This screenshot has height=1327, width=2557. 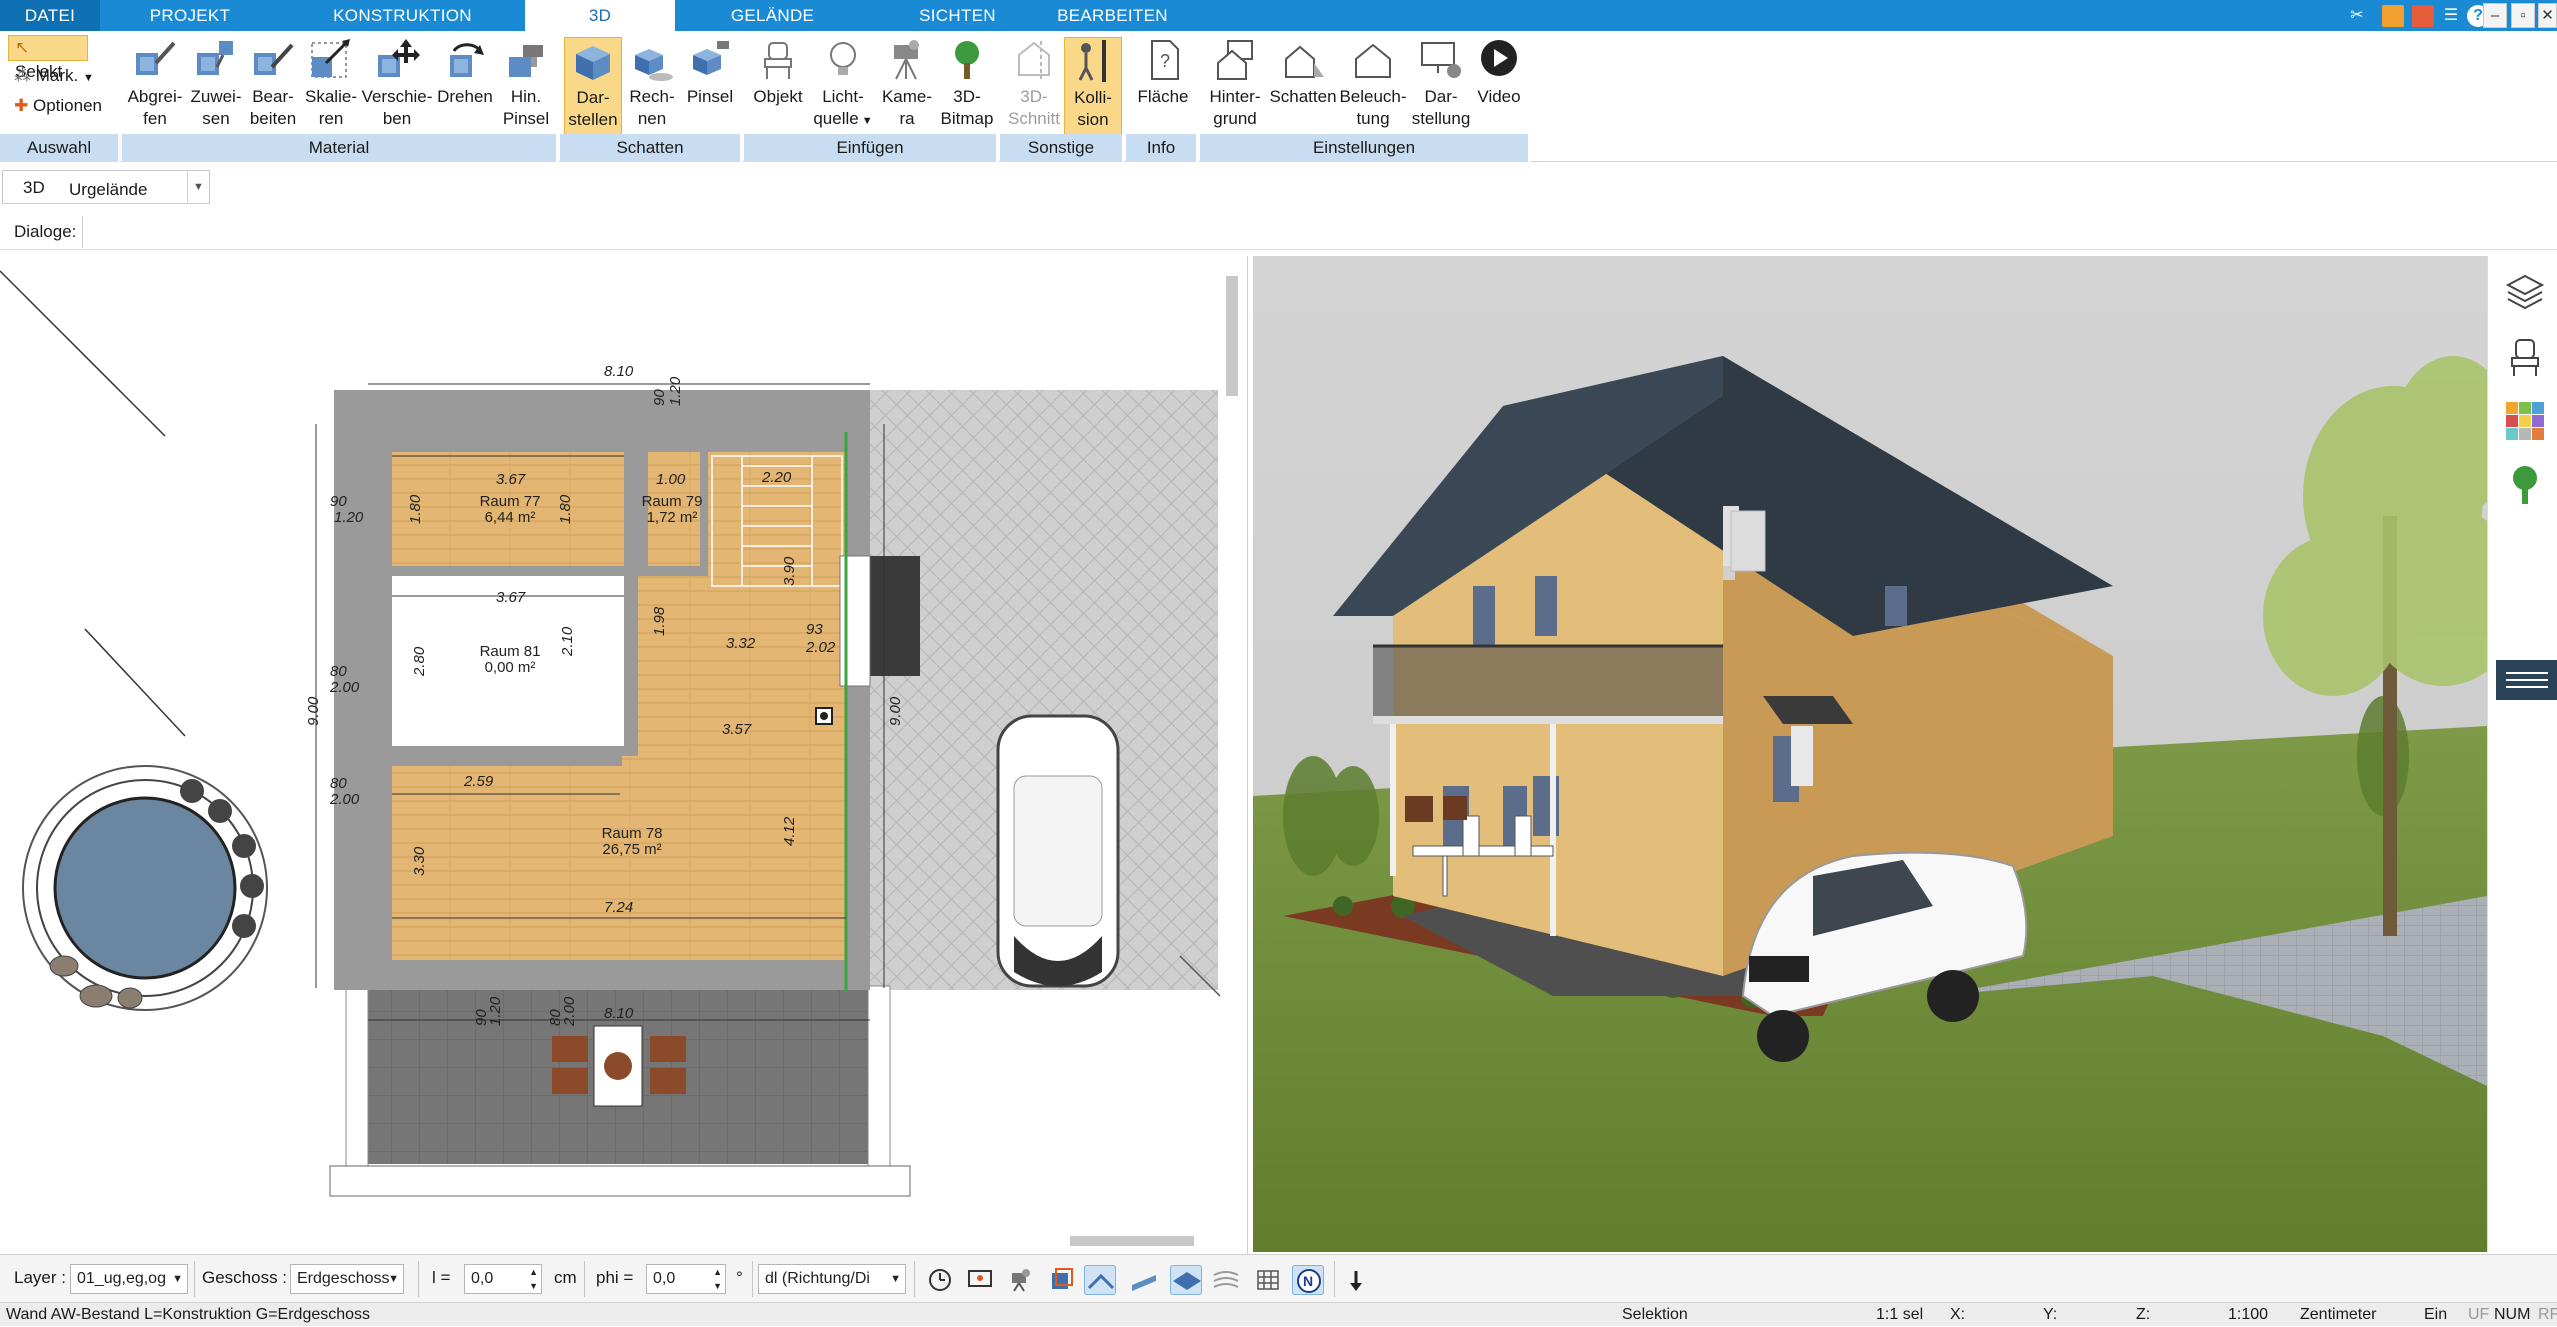 What do you see at coordinates (1144, 1280) in the screenshot?
I see `view-wall-icon` at bounding box center [1144, 1280].